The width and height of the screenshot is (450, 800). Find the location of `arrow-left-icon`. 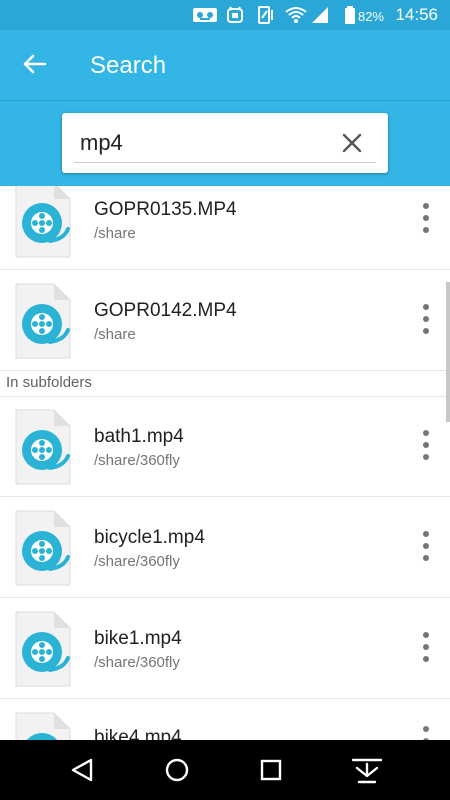

arrow-left-icon is located at coordinates (35, 64).